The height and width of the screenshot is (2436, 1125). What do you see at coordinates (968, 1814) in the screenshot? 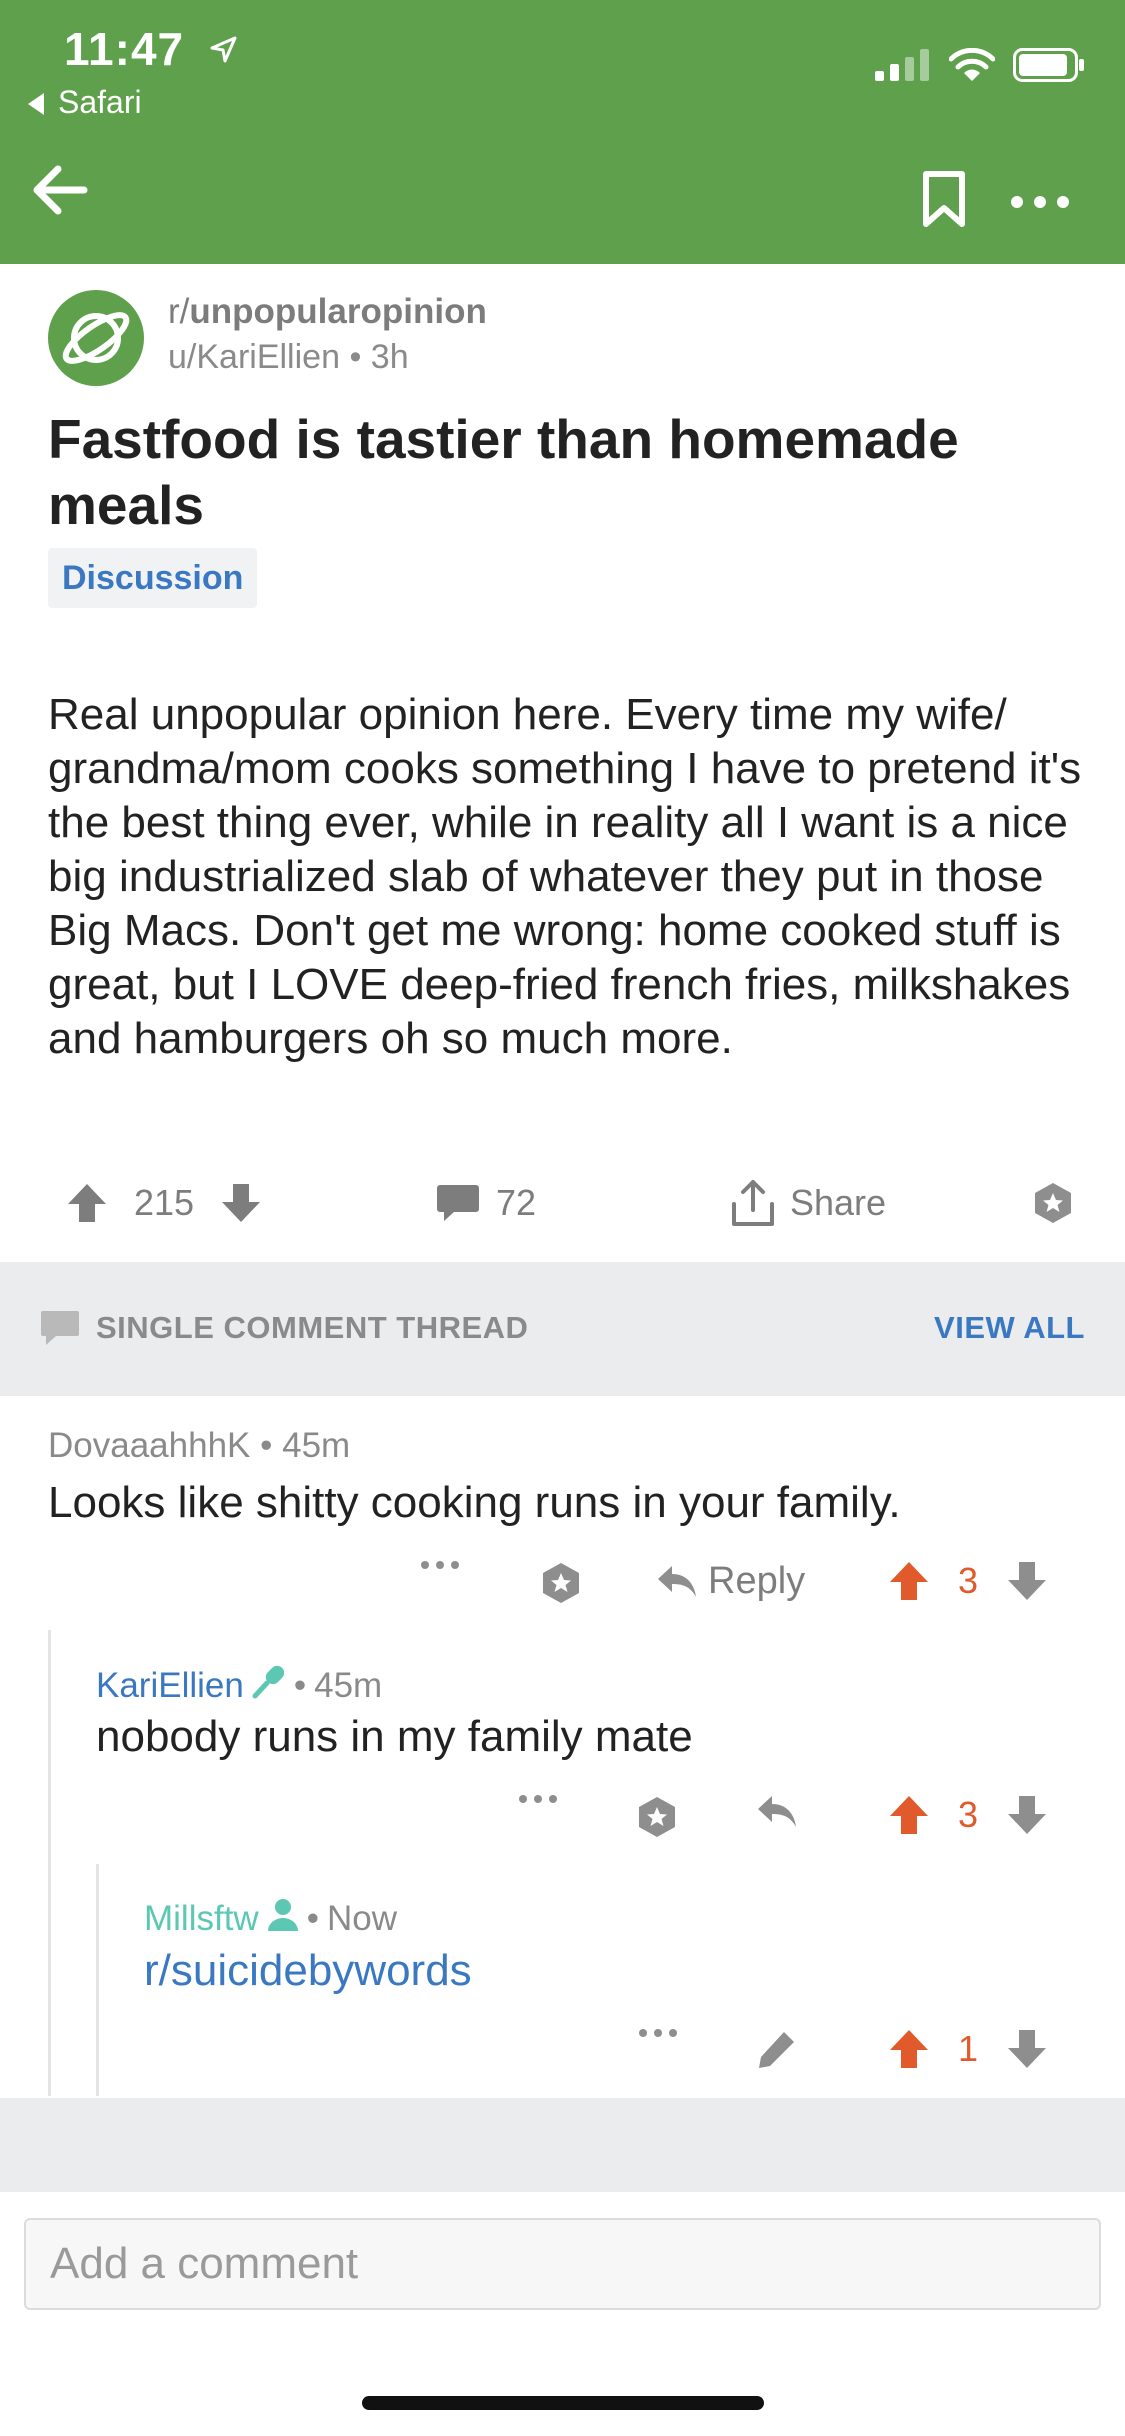
I see `comment-2-score: 3` at bounding box center [968, 1814].